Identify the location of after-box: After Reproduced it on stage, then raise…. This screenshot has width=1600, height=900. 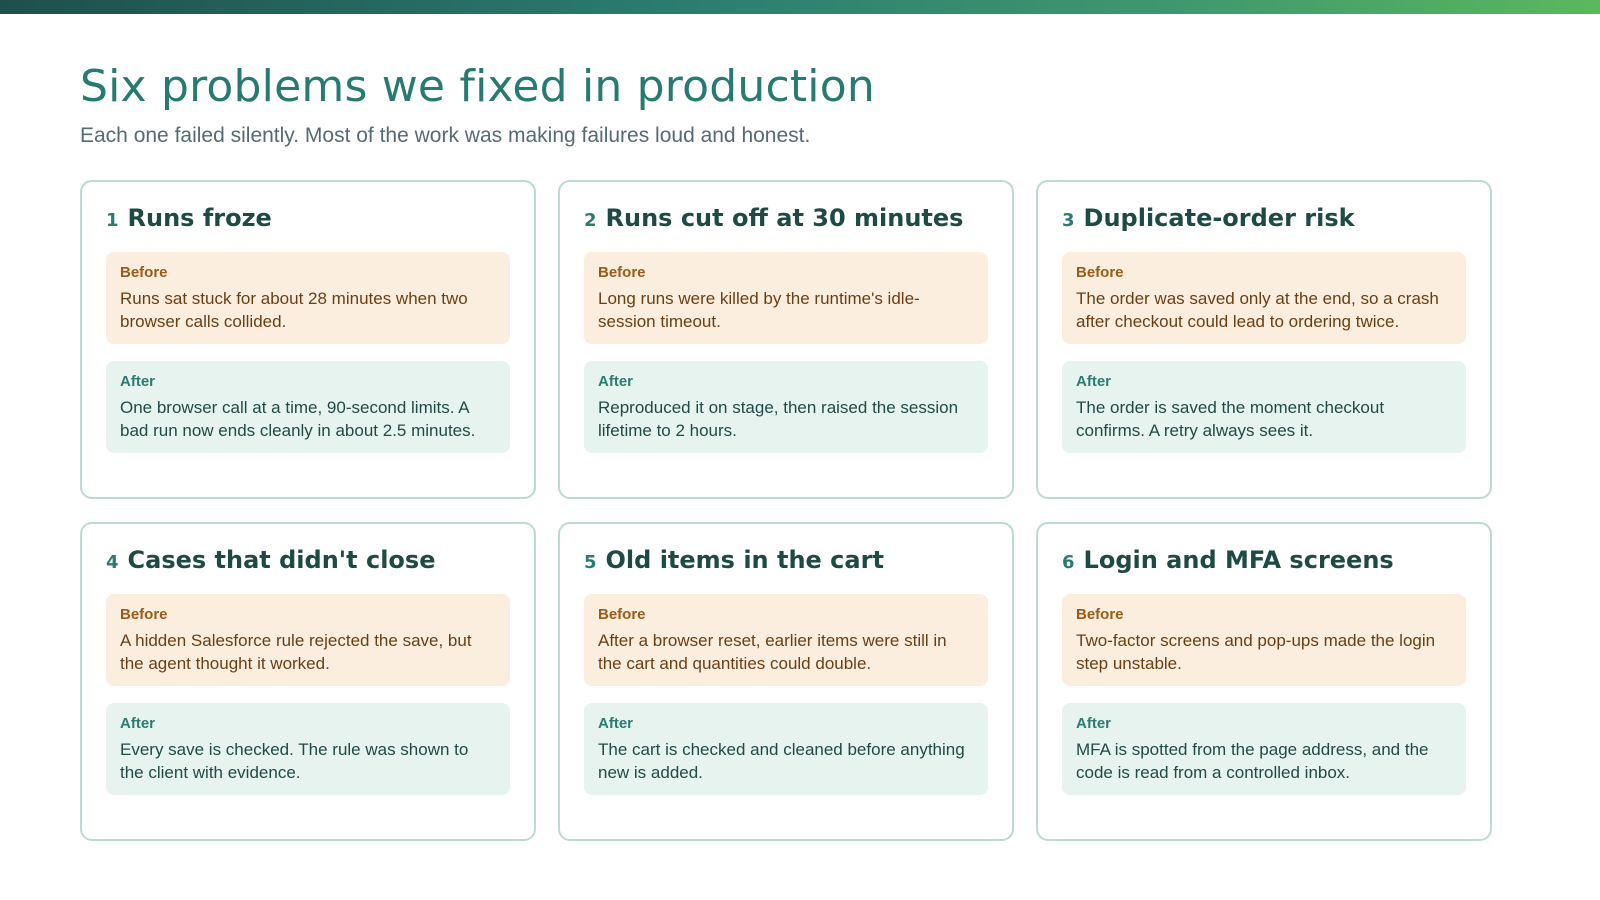
(786, 407).